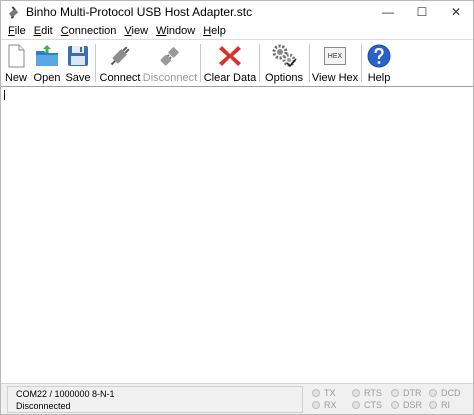 The width and height of the screenshot is (474, 415). What do you see at coordinates (120, 78) in the screenshot?
I see `connect-label: Connect` at bounding box center [120, 78].